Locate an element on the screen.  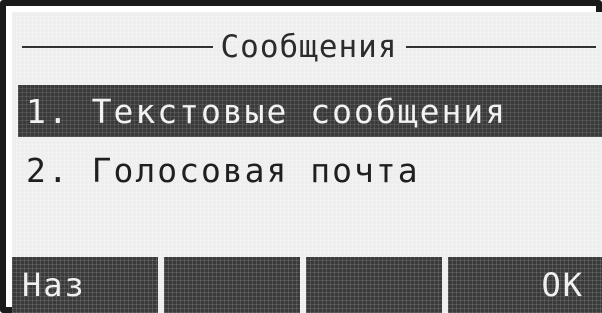
header-rule-right is located at coordinates (501, 47).